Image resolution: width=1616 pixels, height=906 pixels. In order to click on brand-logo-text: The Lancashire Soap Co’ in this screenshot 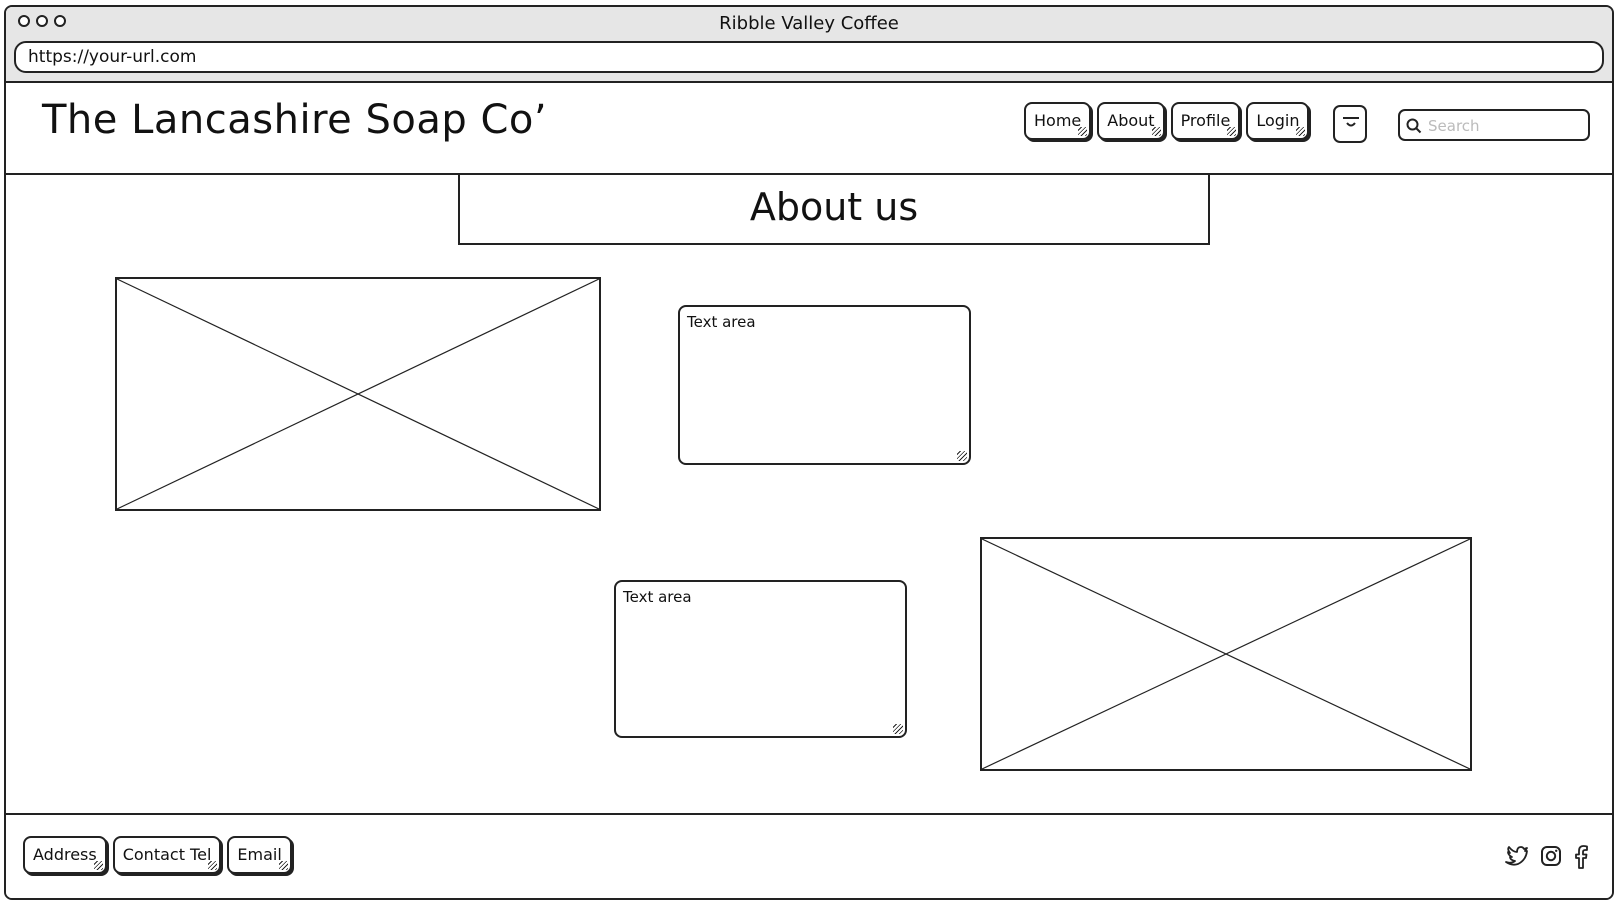, I will do `click(294, 120)`.